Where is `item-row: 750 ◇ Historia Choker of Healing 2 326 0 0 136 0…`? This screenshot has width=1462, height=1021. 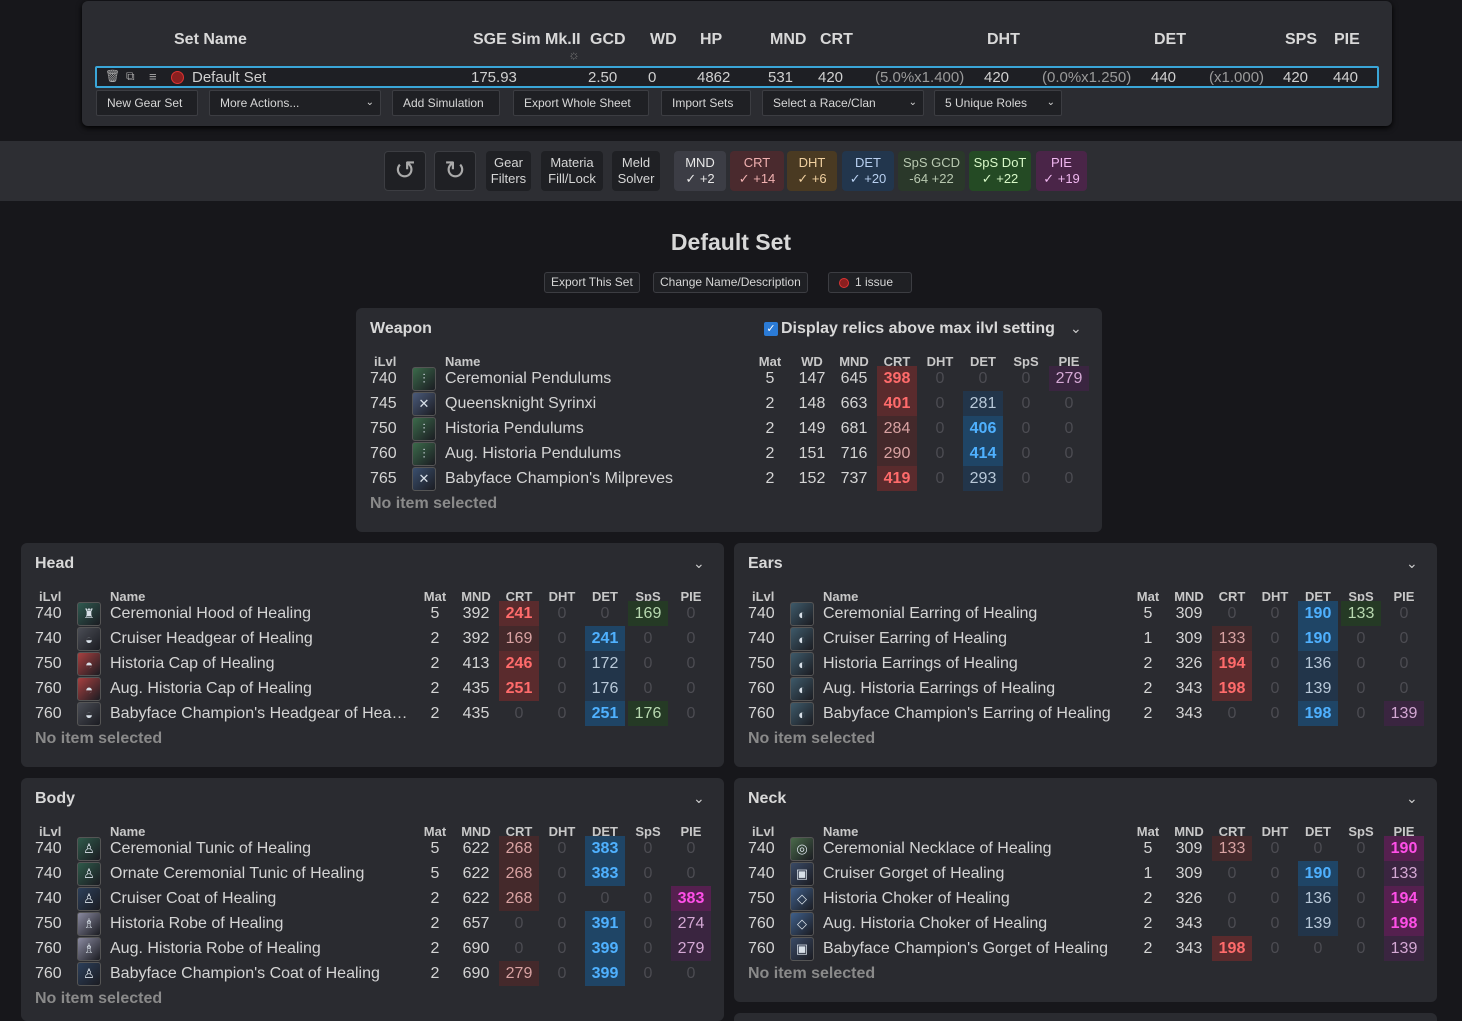 item-row: 750 ◇ Historia Choker of Healing 2 326 0 0 136 0… is located at coordinates (1085, 898).